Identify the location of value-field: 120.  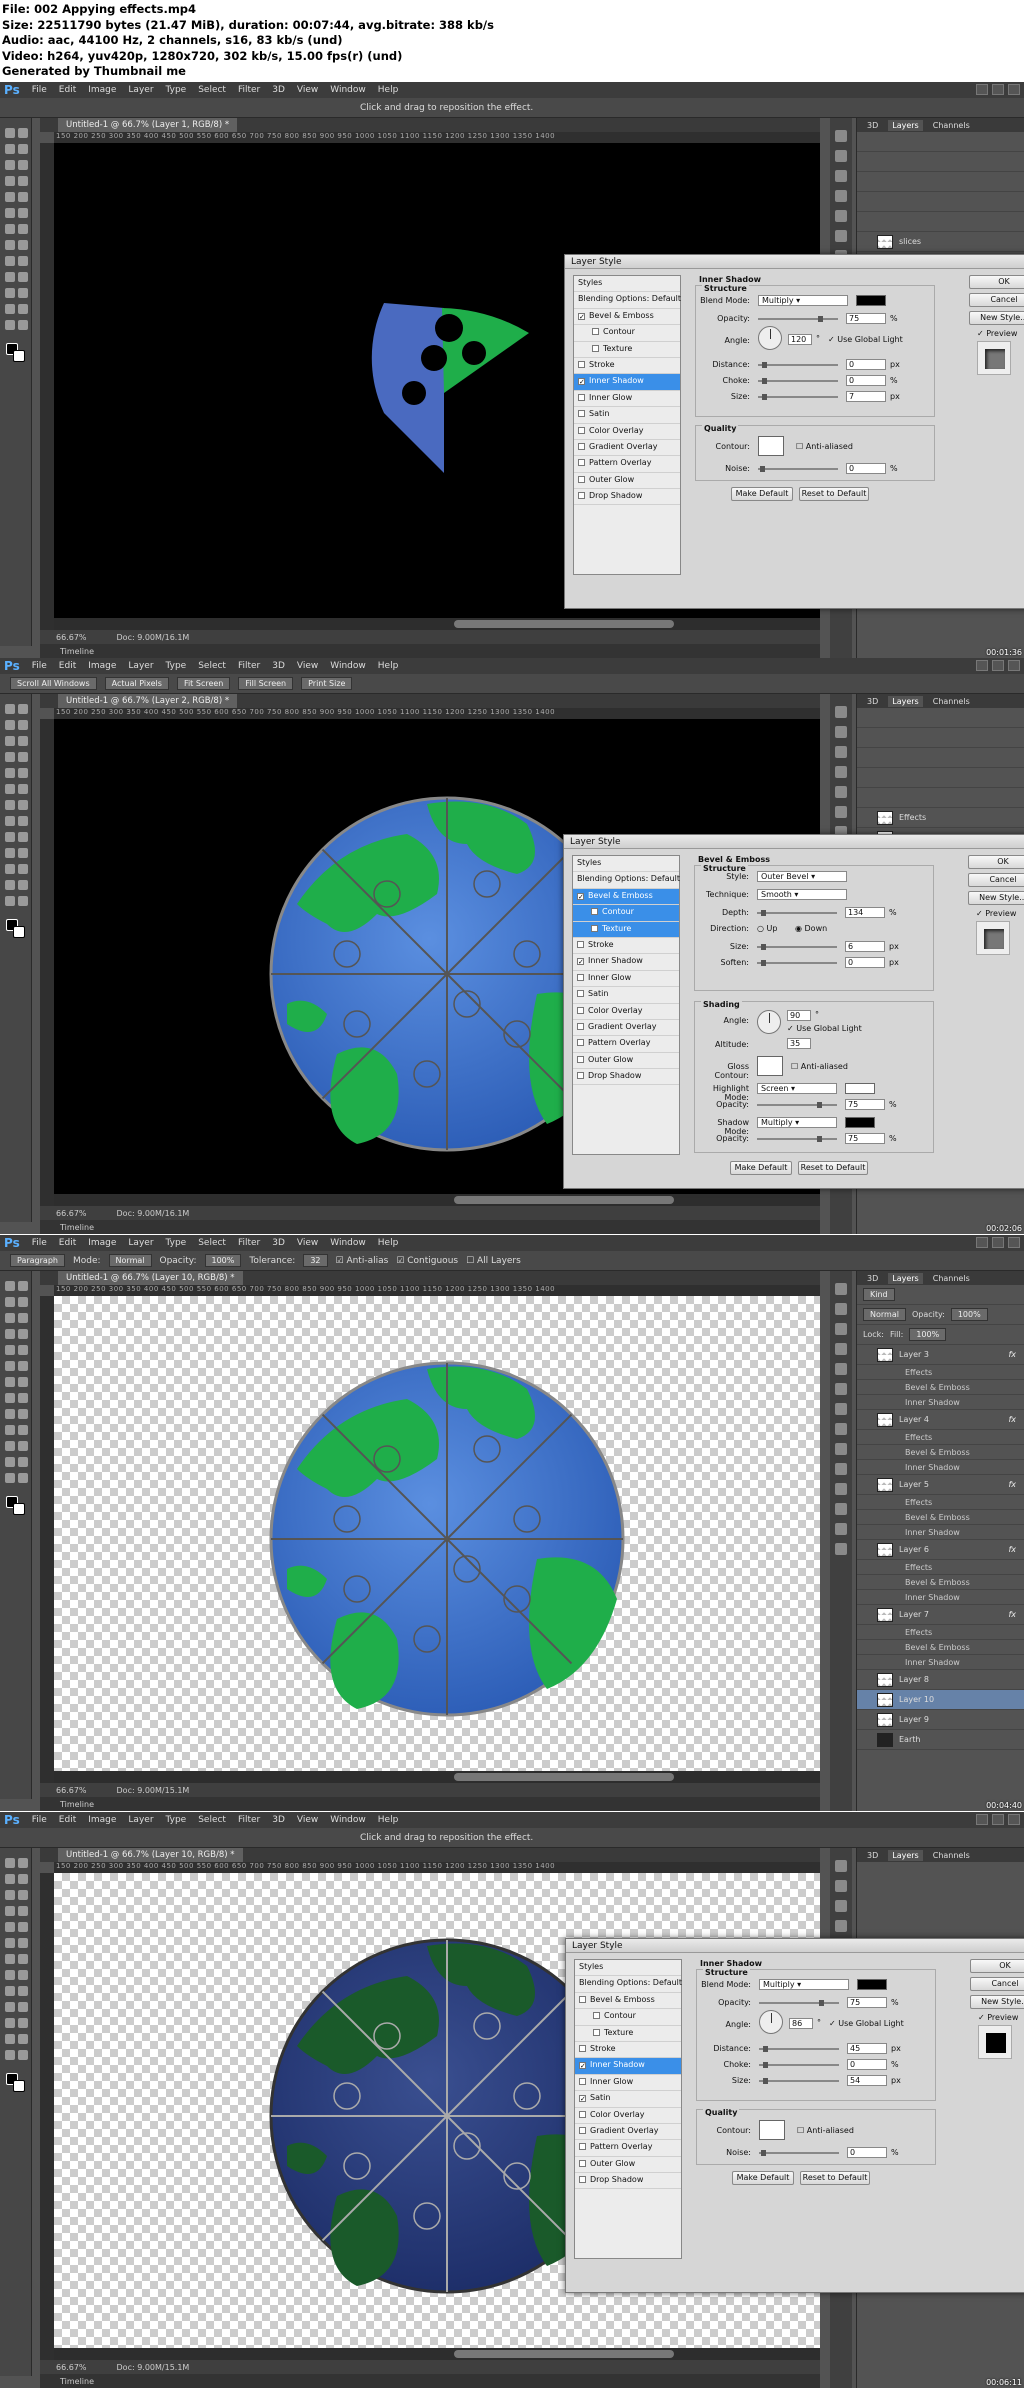
(800, 339).